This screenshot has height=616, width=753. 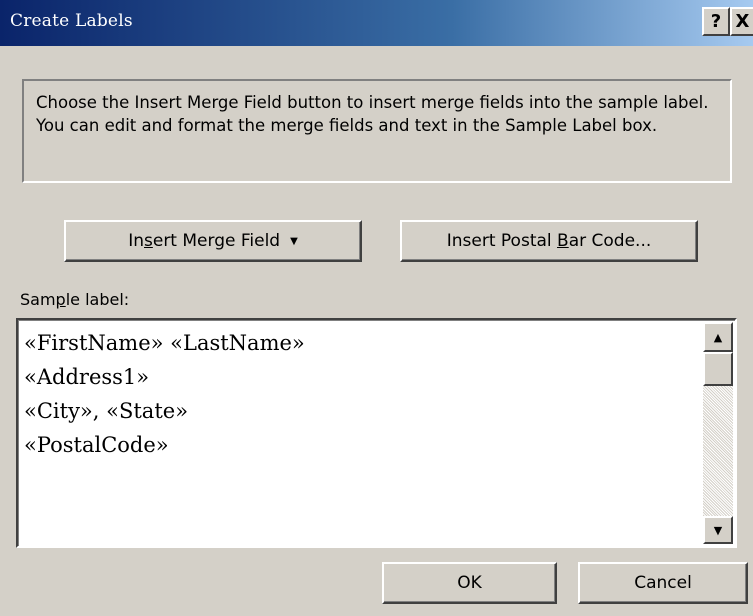 I want to click on close-icon: X, so click(x=742, y=21).